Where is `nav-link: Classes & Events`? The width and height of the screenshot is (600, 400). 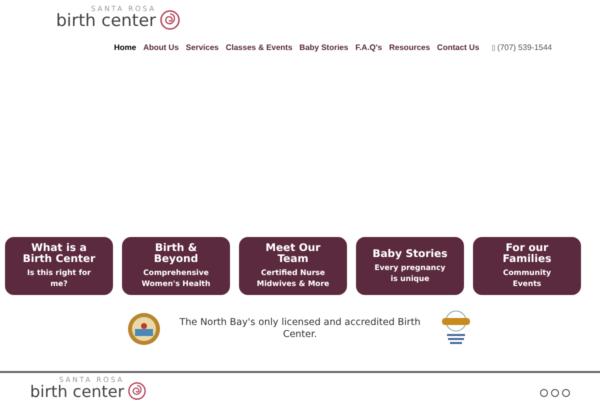
nav-link: Classes & Events is located at coordinates (259, 48).